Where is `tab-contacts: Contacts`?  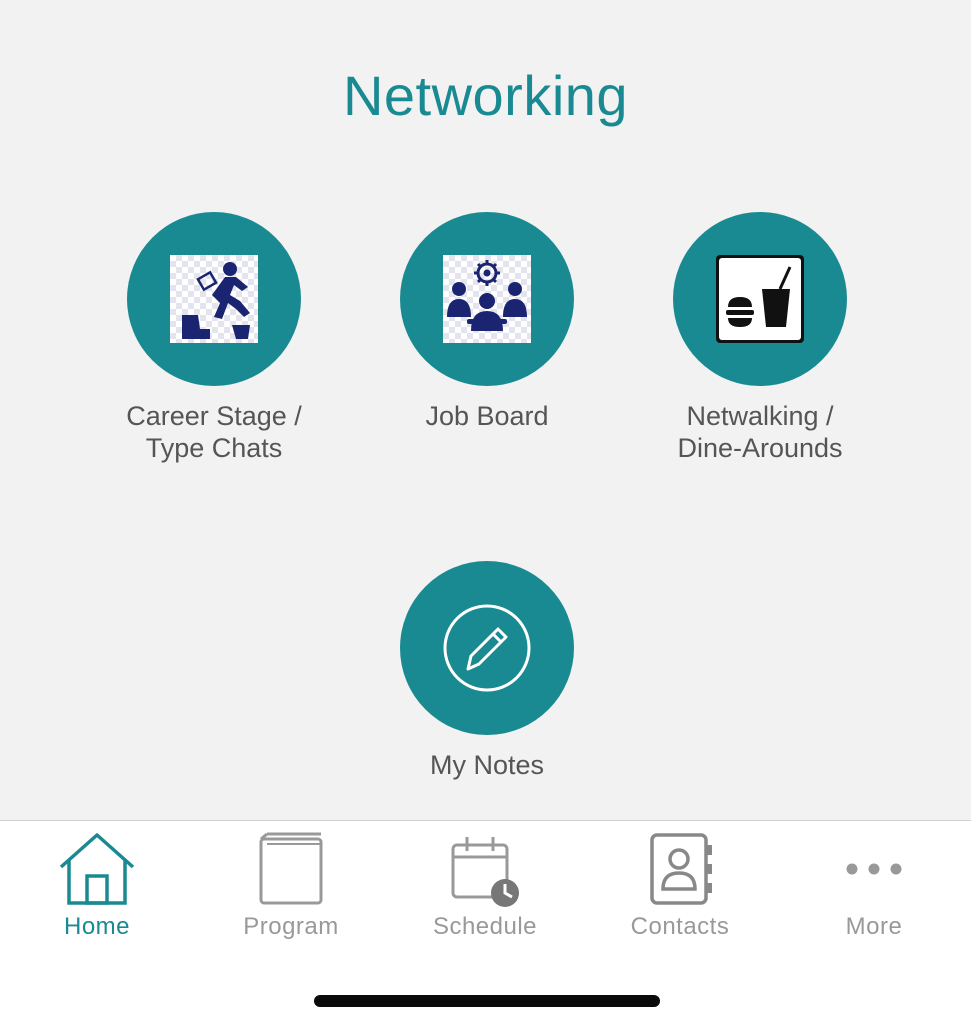 tab-contacts: Contacts is located at coordinates (680, 885).